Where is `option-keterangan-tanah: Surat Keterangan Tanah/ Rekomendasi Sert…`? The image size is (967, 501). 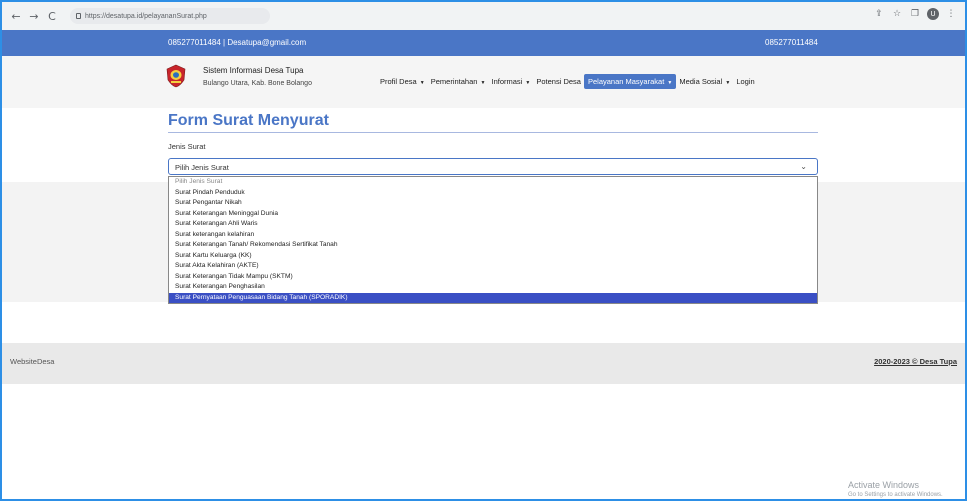 option-keterangan-tanah: Surat Keterangan Tanah/ Rekomendasi Sert… is located at coordinates (493, 245).